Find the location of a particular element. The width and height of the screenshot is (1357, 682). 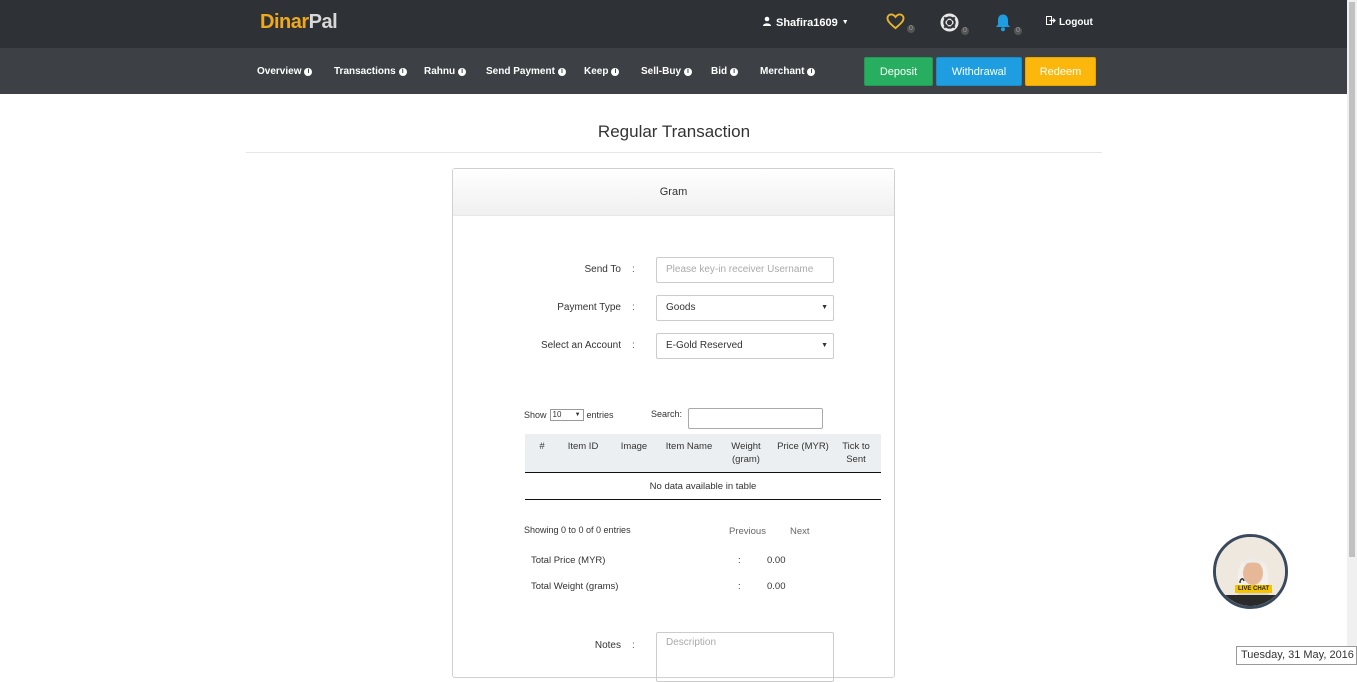

lifebuoy-icon is located at coordinates (949, 25).